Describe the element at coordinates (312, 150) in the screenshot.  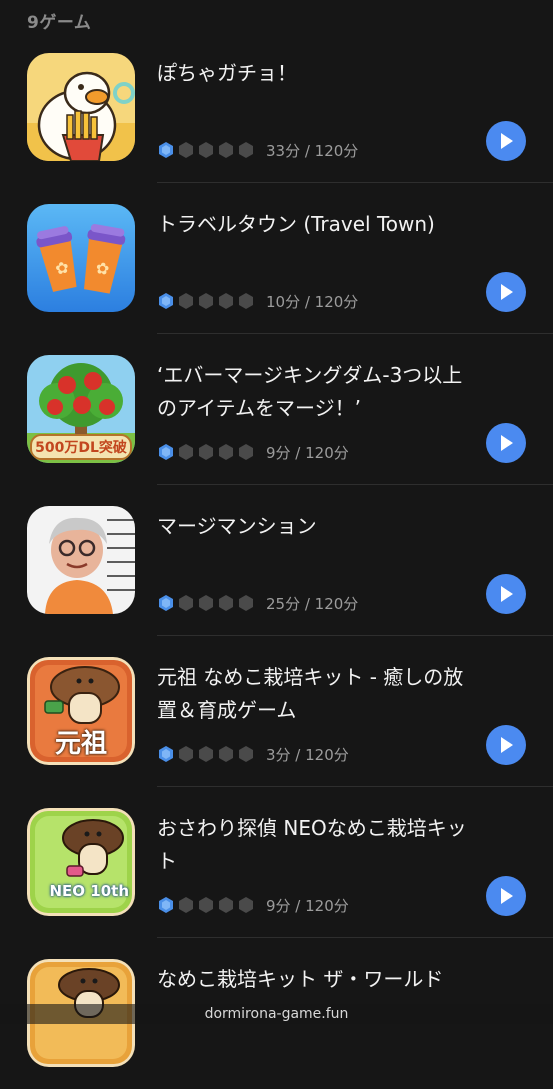
I see `playtime-text: 33分 / 120分` at that location.